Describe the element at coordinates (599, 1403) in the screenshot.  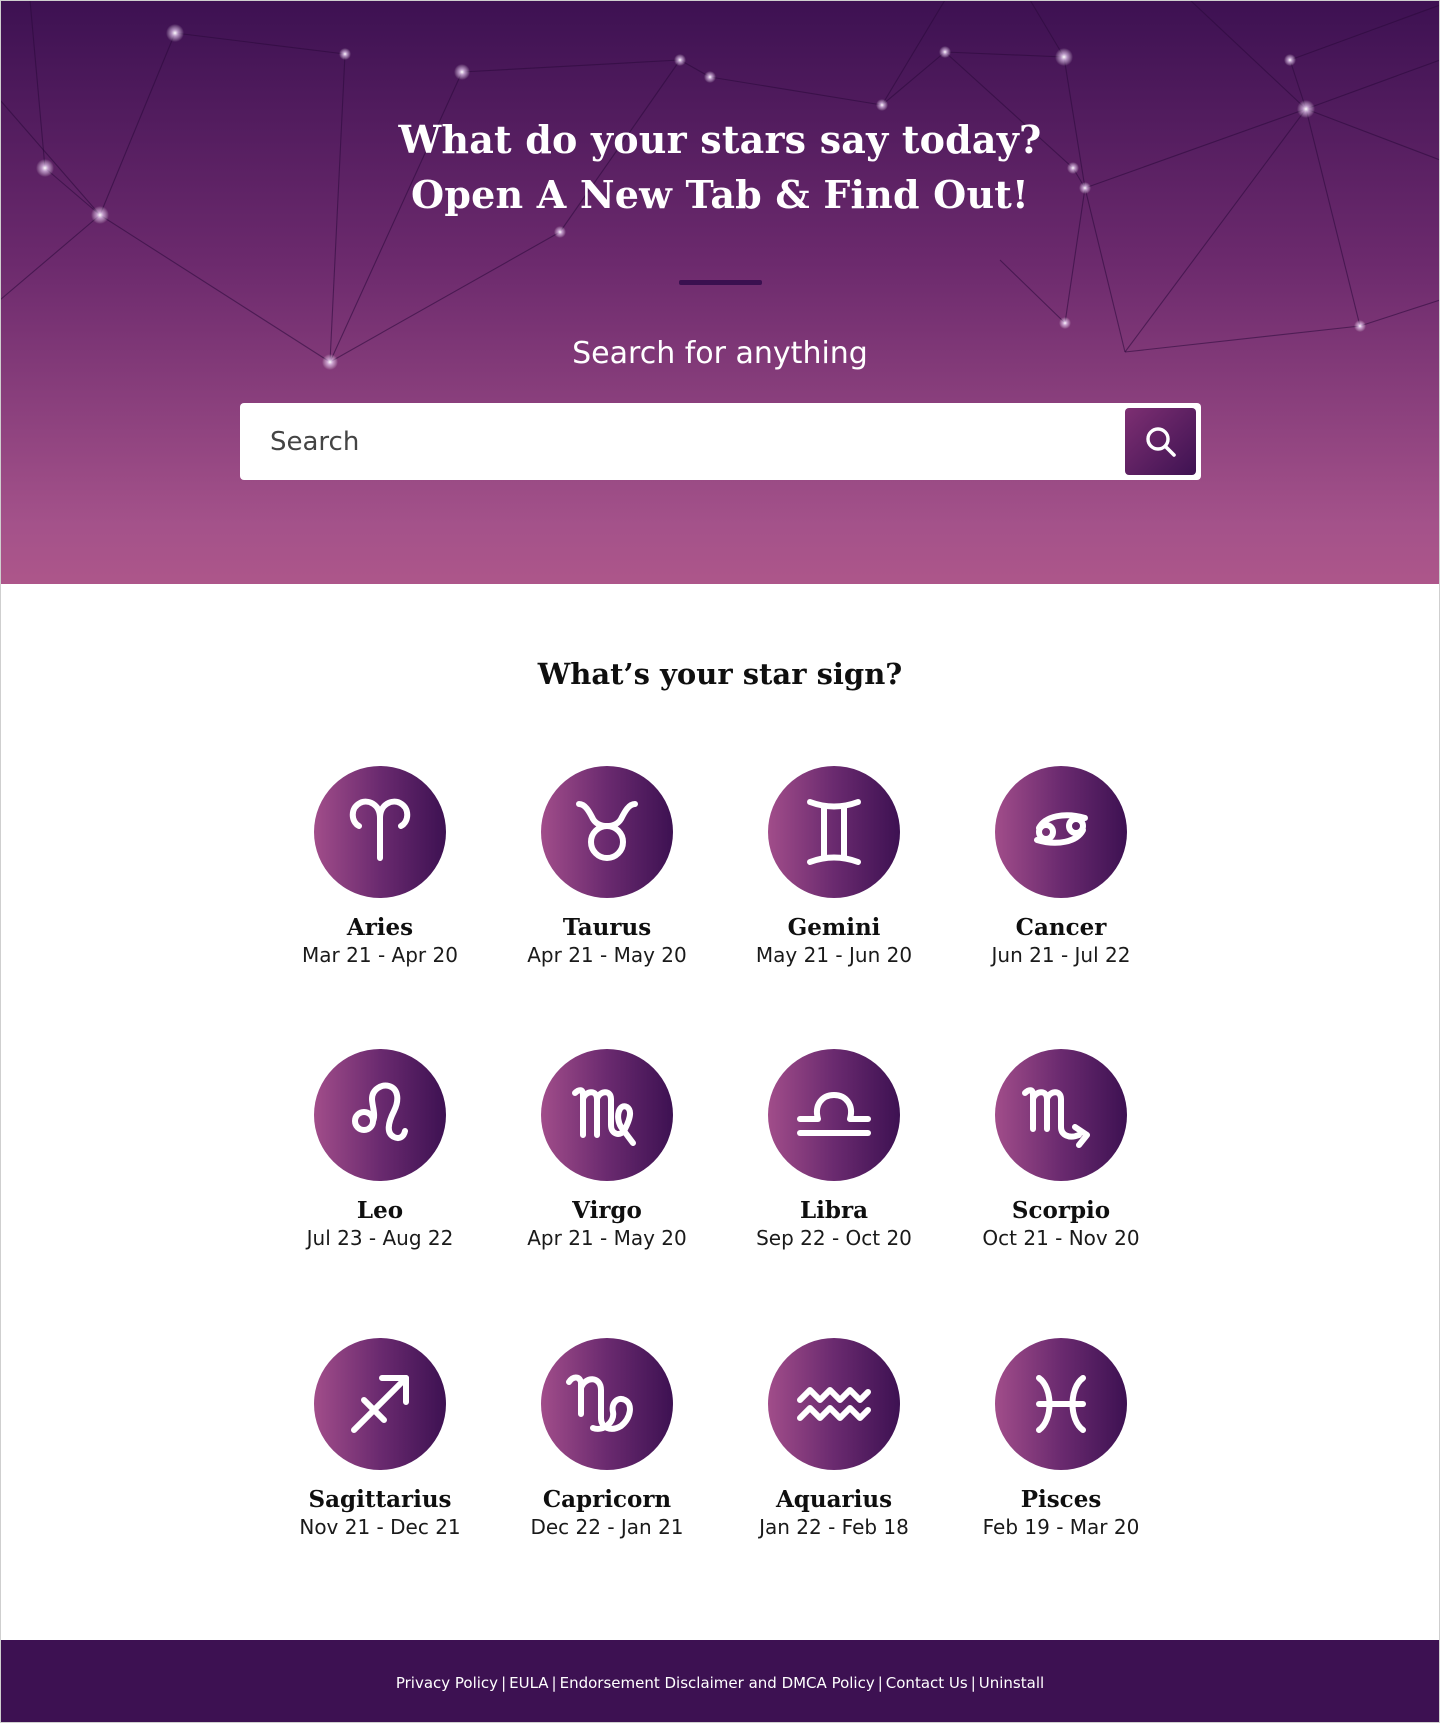
I see `capricorn-icon` at that location.